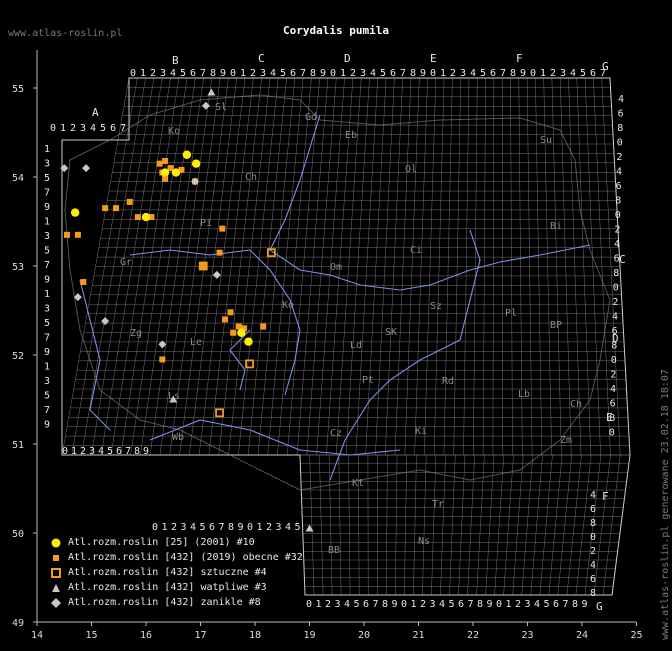 The height and width of the screenshot is (651, 672). What do you see at coordinates (251, 177) in the screenshot?
I see `region-code: Ch` at bounding box center [251, 177].